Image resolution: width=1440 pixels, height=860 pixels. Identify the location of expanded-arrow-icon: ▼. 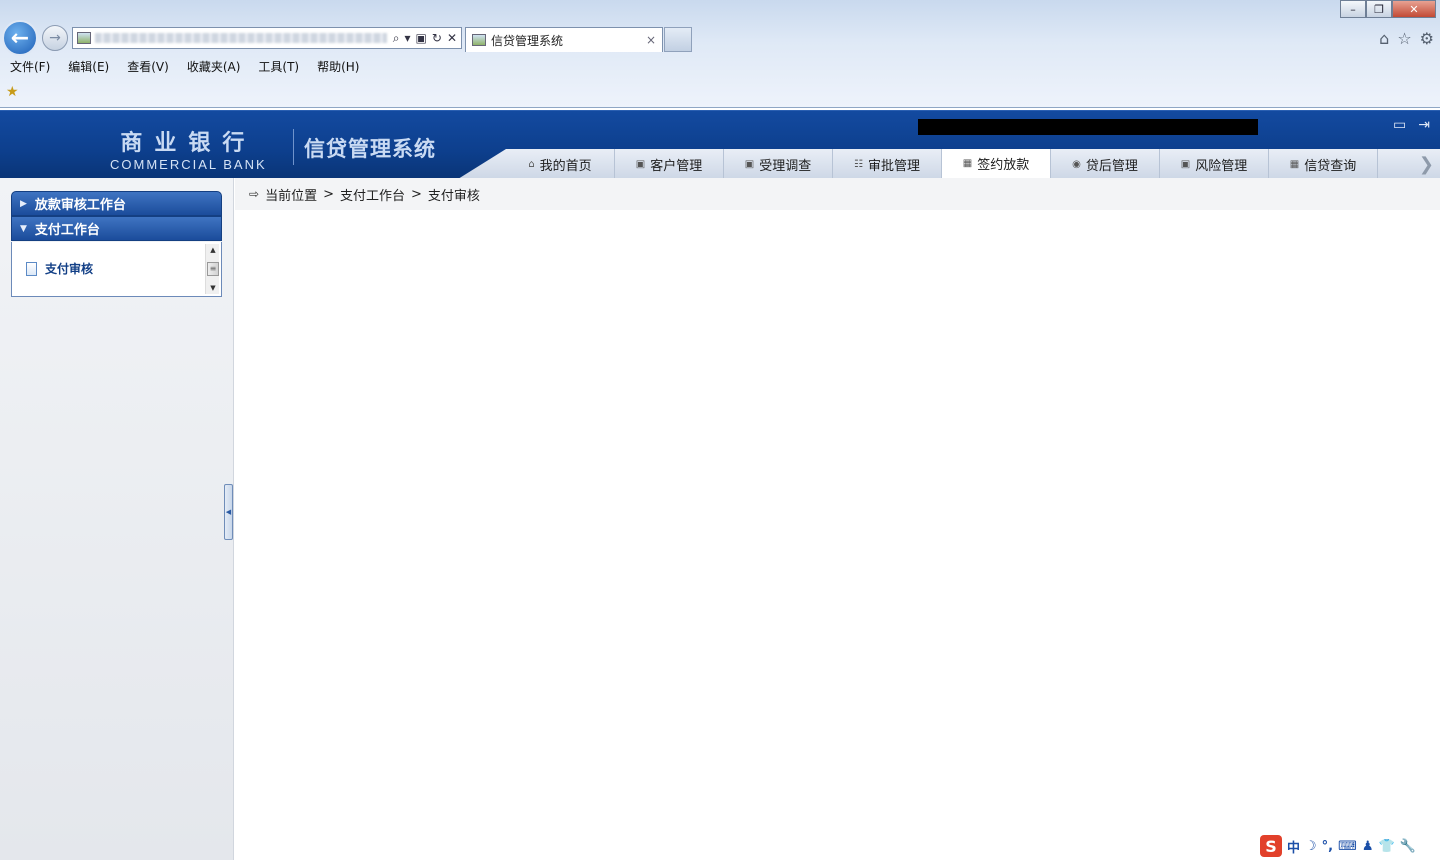
(23, 228).